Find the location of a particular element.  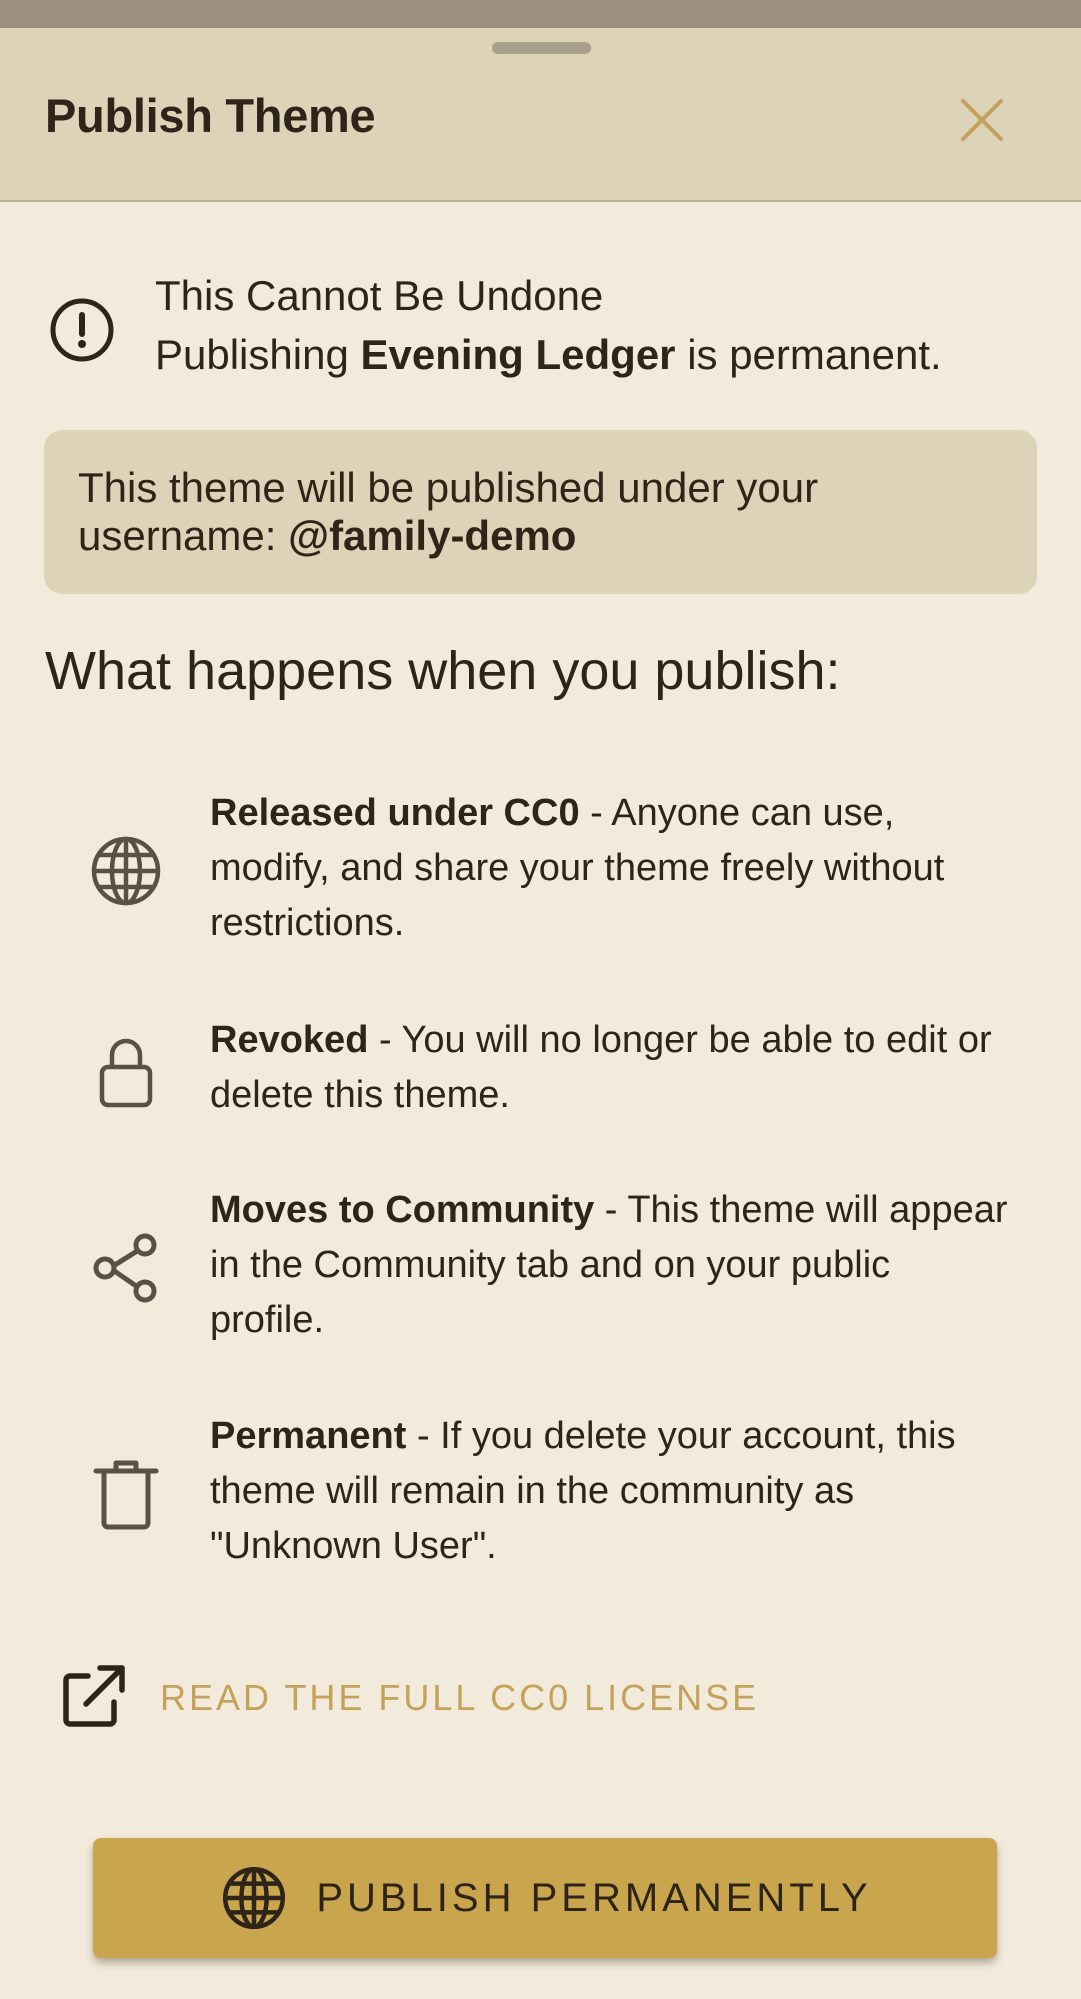

share-icon is located at coordinates (125, 1268).